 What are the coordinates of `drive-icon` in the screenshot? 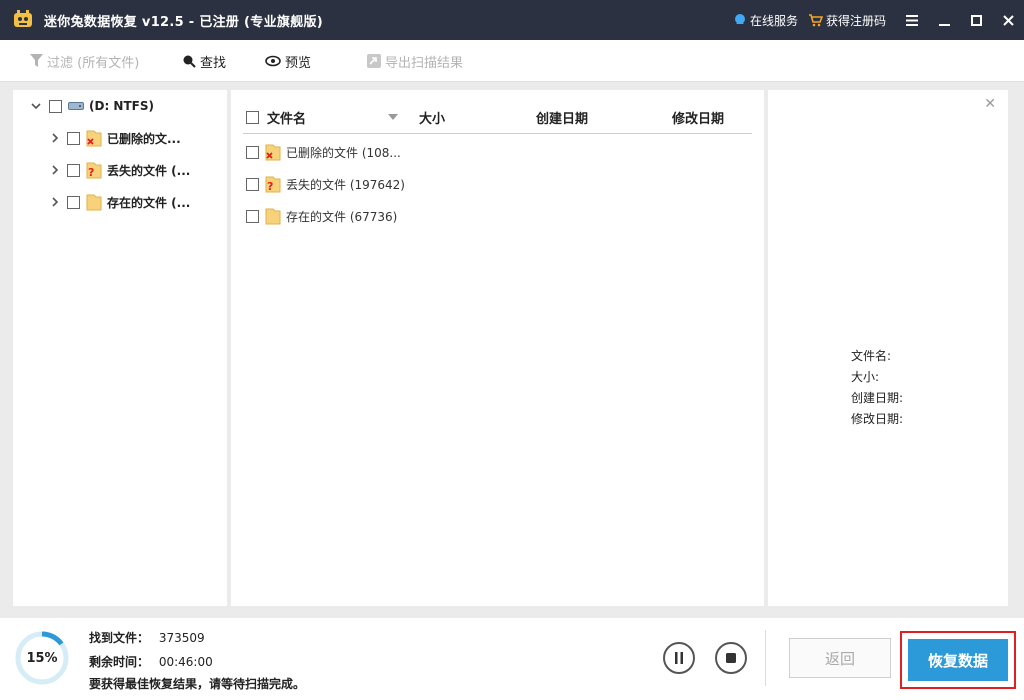 It's located at (76, 106).